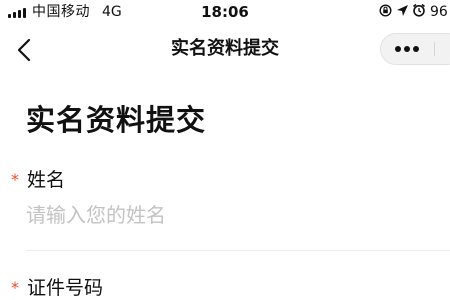  Describe the element at coordinates (221, 215) in the screenshot. I see `name-input` at that location.